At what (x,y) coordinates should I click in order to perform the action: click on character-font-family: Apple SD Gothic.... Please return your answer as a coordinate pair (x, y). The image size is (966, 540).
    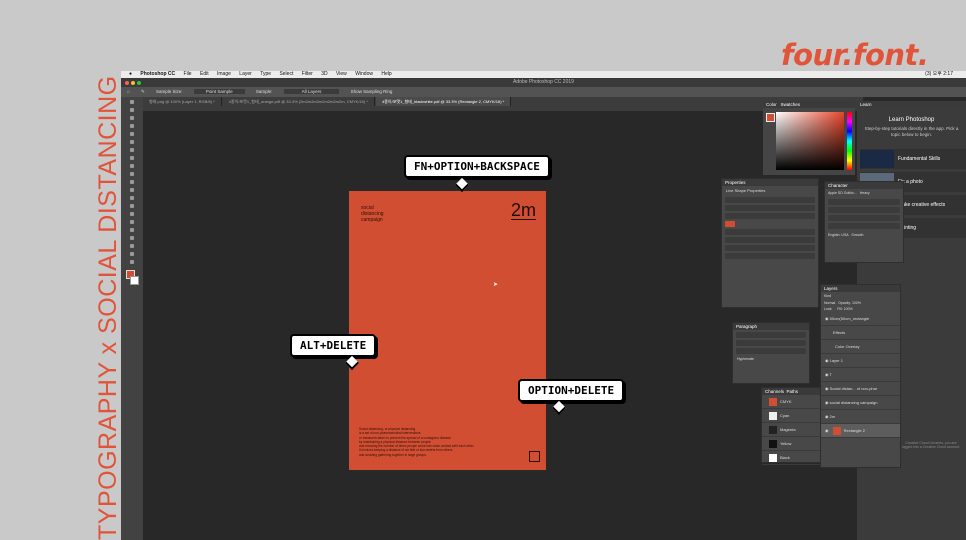
    Looking at the image, I should click on (842, 193).